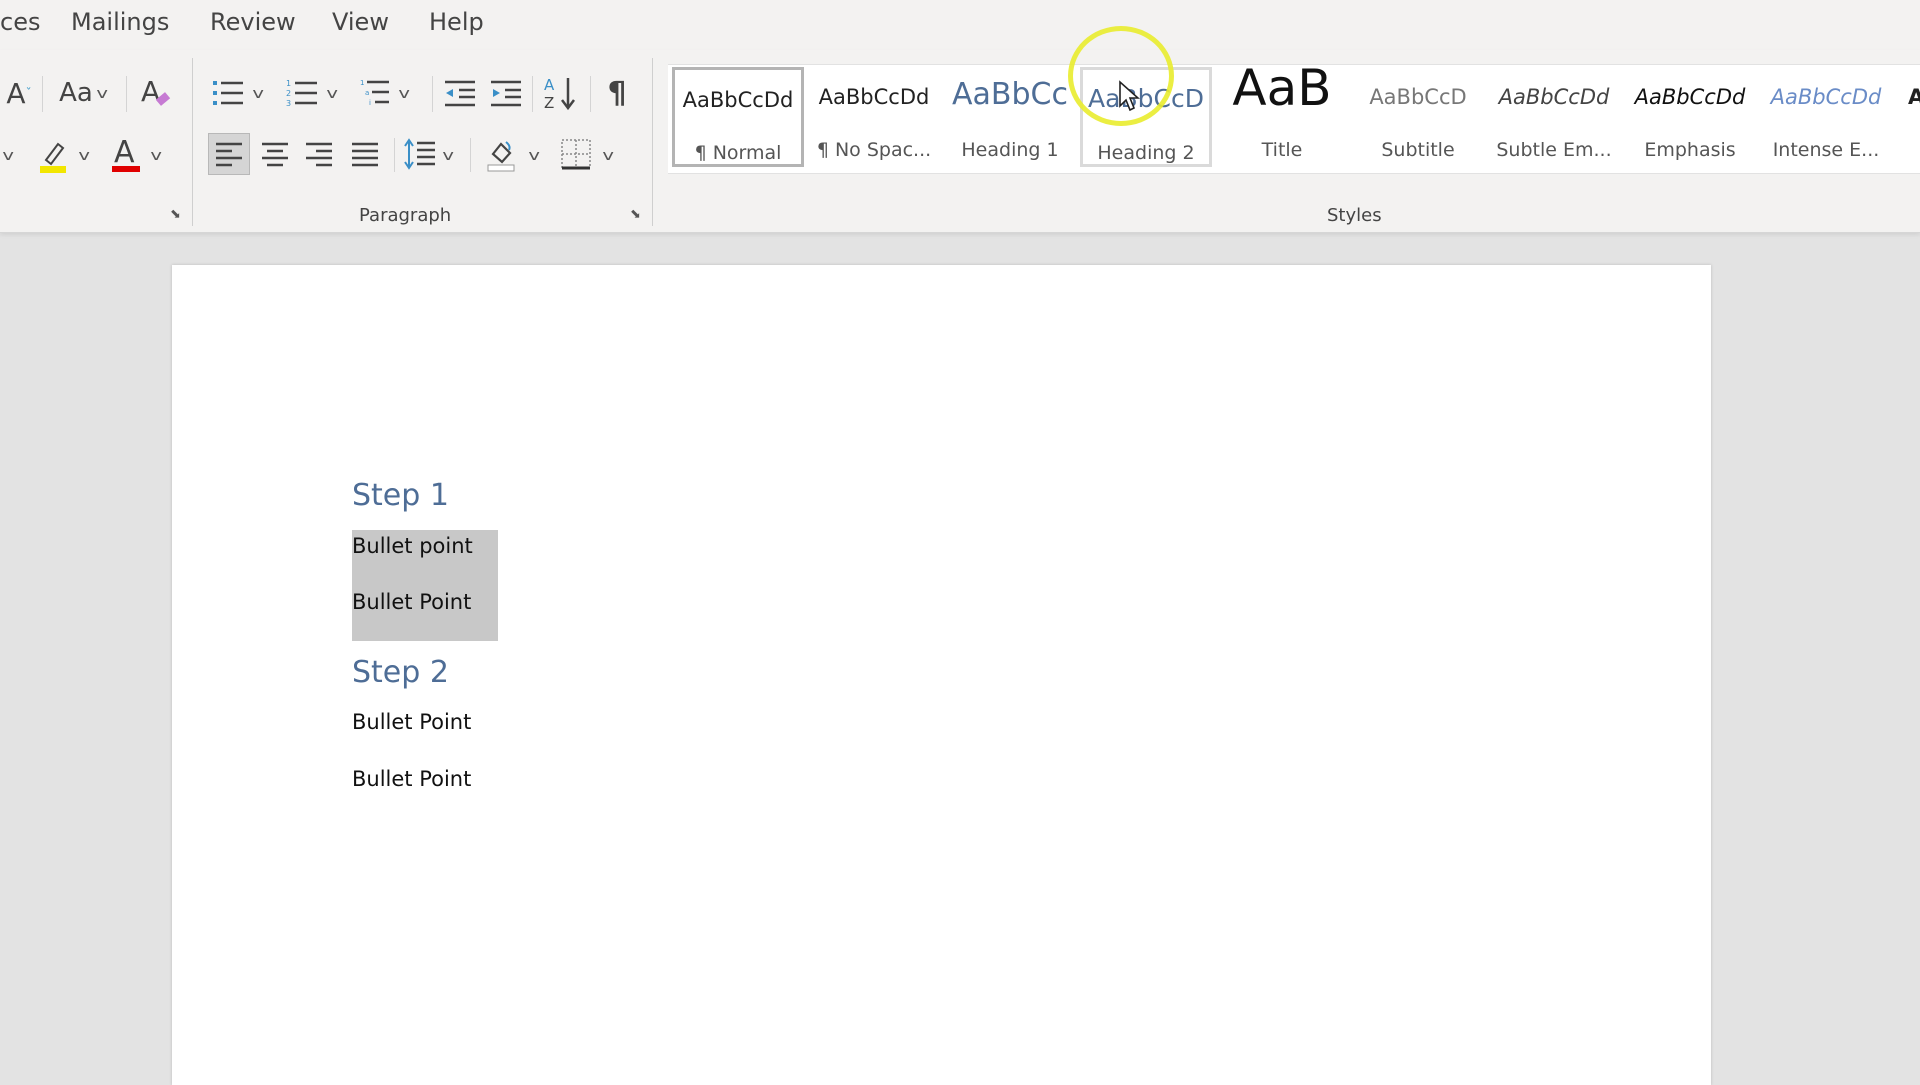 The height and width of the screenshot is (1085, 1920). What do you see at coordinates (576, 154) in the screenshot?
I see `borders-icon` at bounding box center [576, 154].